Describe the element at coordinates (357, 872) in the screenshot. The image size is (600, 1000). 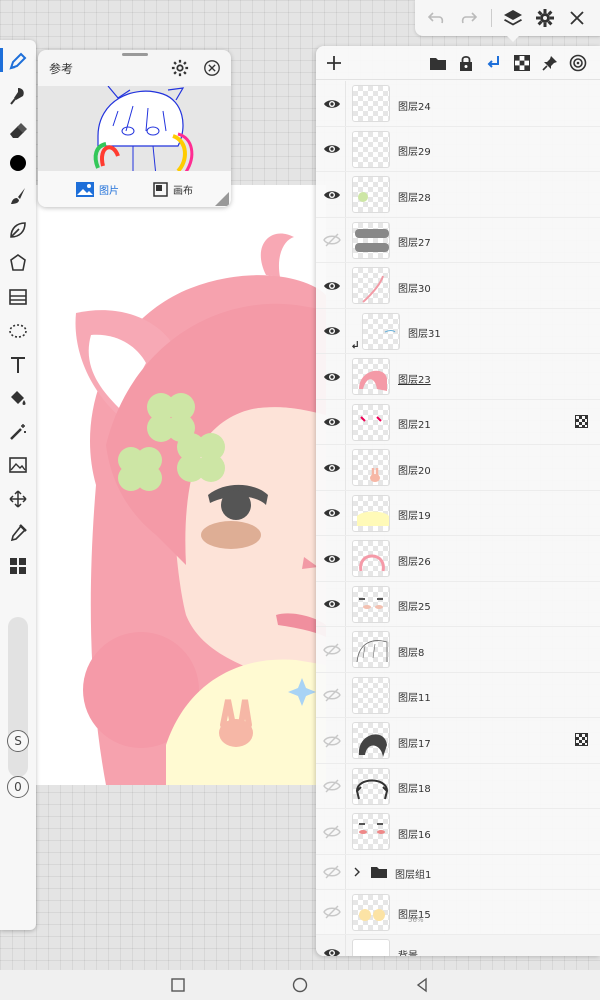
I see `chevron-right-icon` at that location.